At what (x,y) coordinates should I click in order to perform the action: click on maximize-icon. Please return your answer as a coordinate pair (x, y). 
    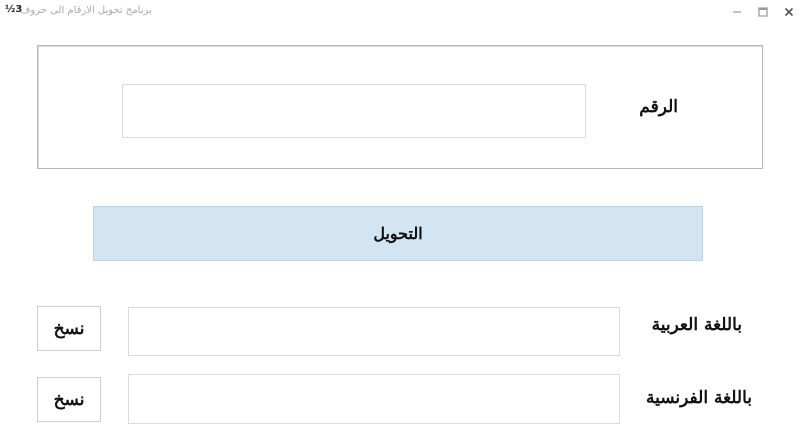
    Looking at the image, I should click on (763, 12).